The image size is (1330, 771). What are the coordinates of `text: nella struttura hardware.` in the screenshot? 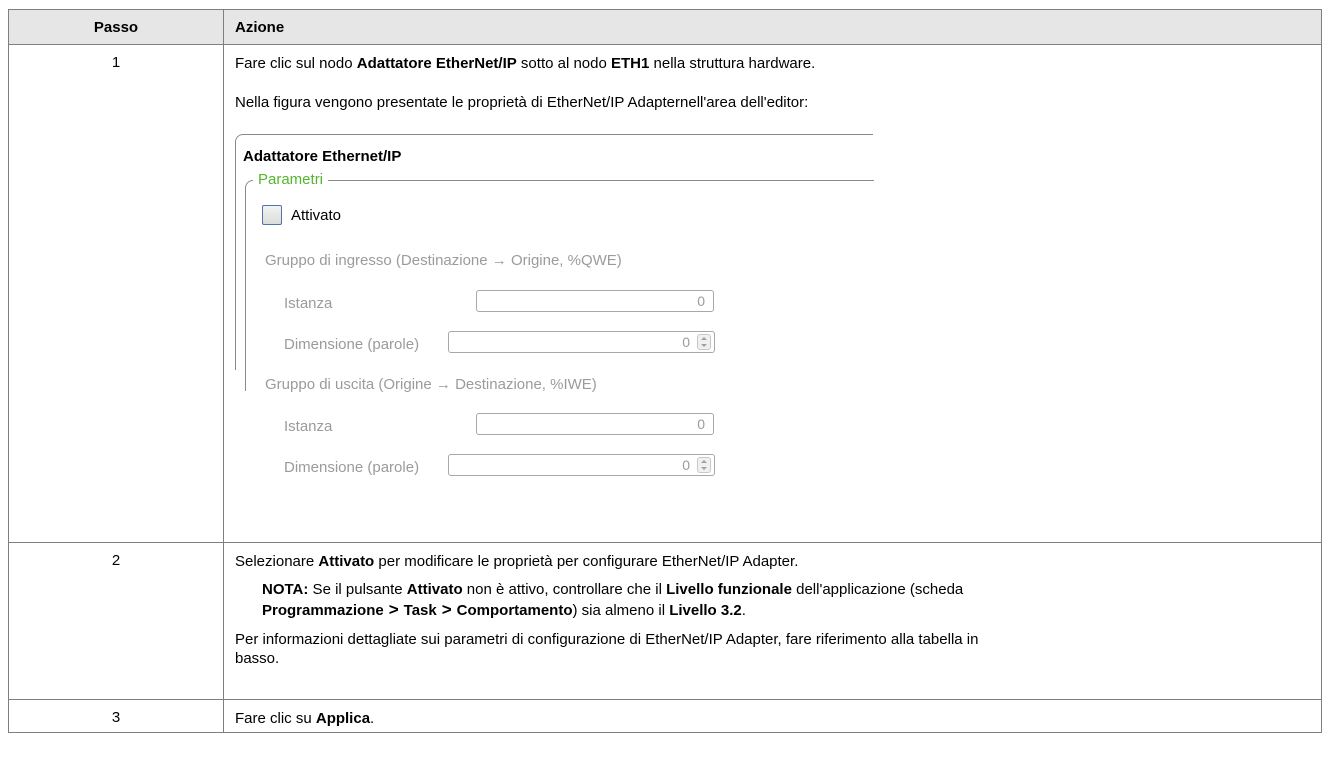 It's located at (732, 63).